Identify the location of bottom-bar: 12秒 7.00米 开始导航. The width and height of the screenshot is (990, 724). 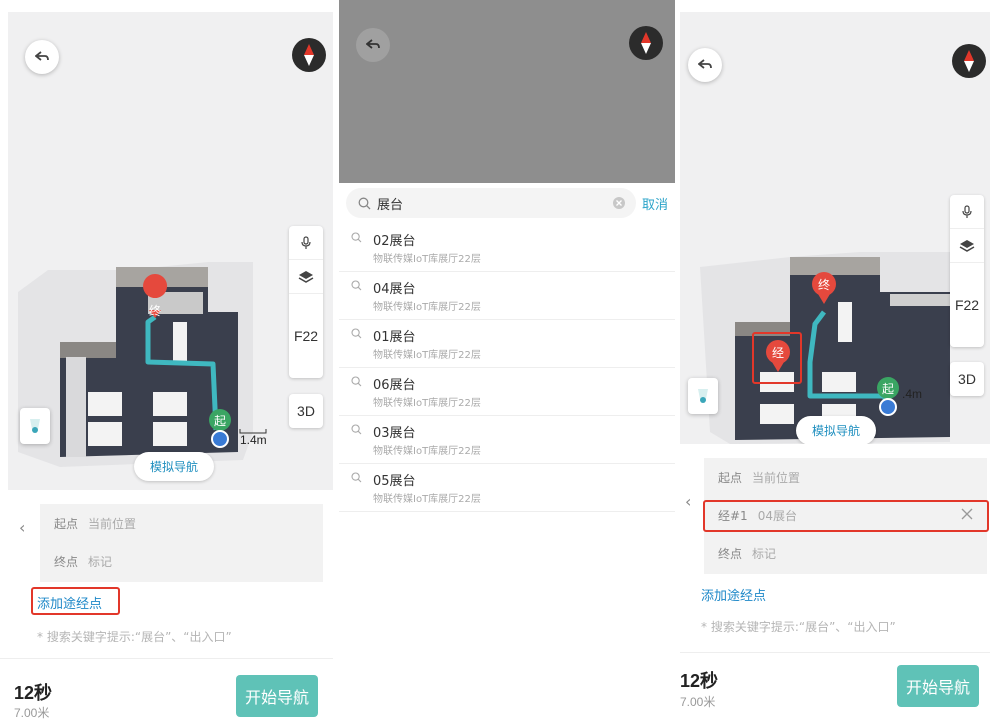
(835, 688).